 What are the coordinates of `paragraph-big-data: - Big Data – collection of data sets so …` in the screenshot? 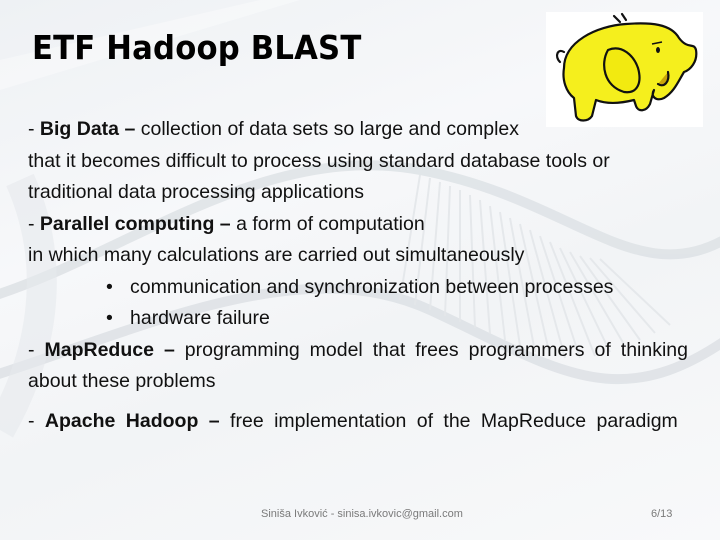 It's located at (319, 160).